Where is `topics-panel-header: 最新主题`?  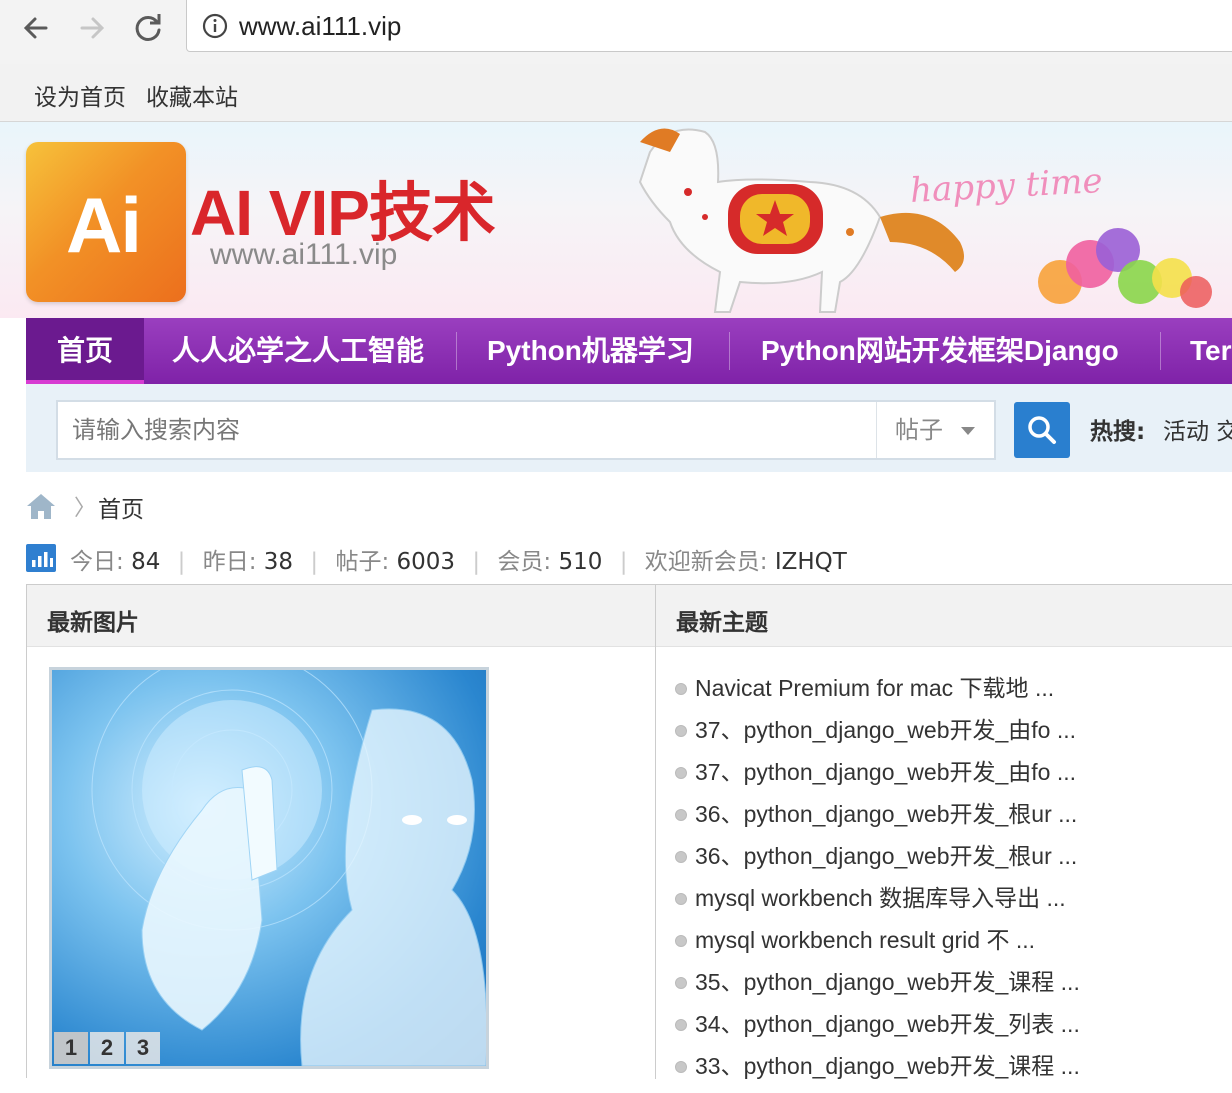 topics-panel-header: 最新主题 is located at coordinates (944, 616).